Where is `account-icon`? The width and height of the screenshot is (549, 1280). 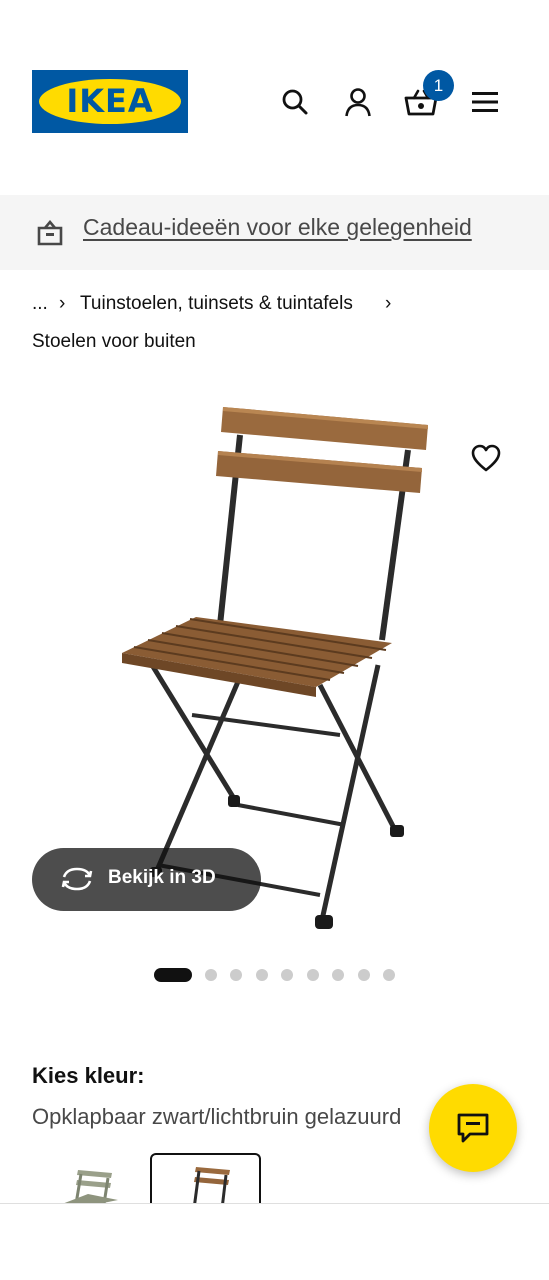
account-icon is located at coordinates (358, 102).